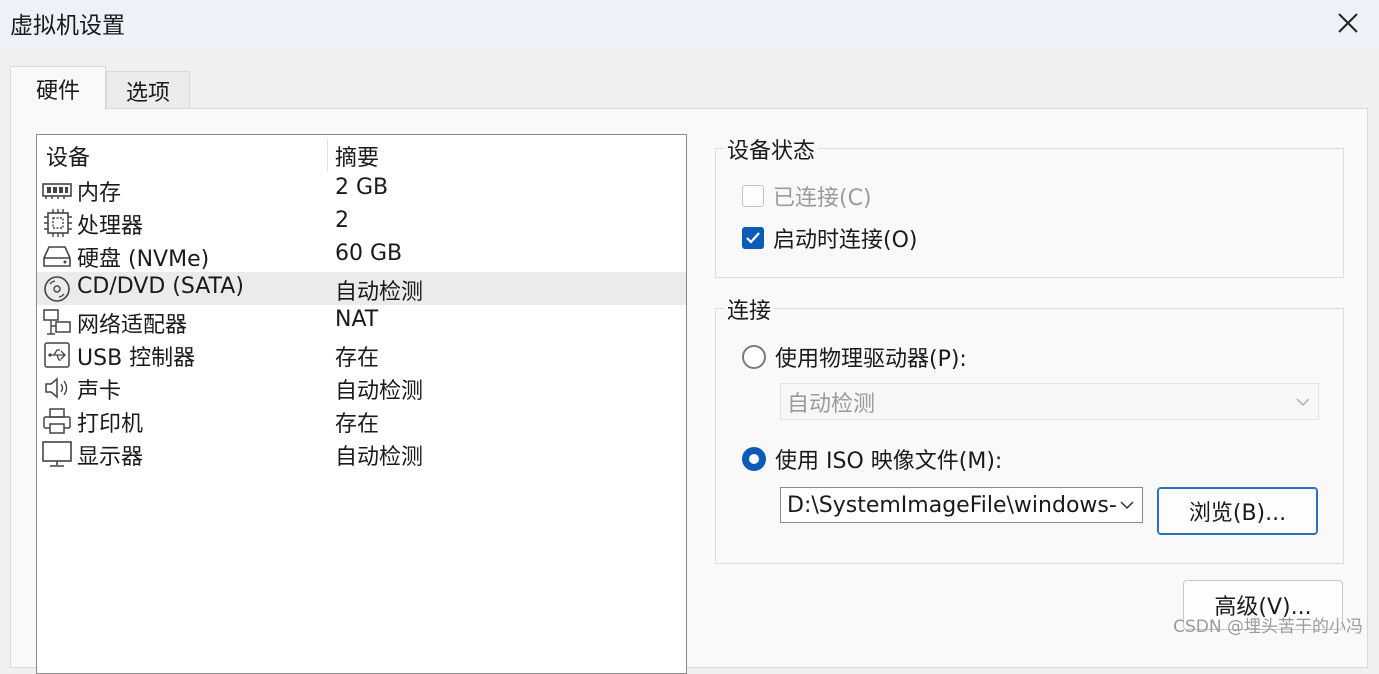  Describe the element at coordinates (57, 355) in the screenshot. I see `usb-icon` at that location.